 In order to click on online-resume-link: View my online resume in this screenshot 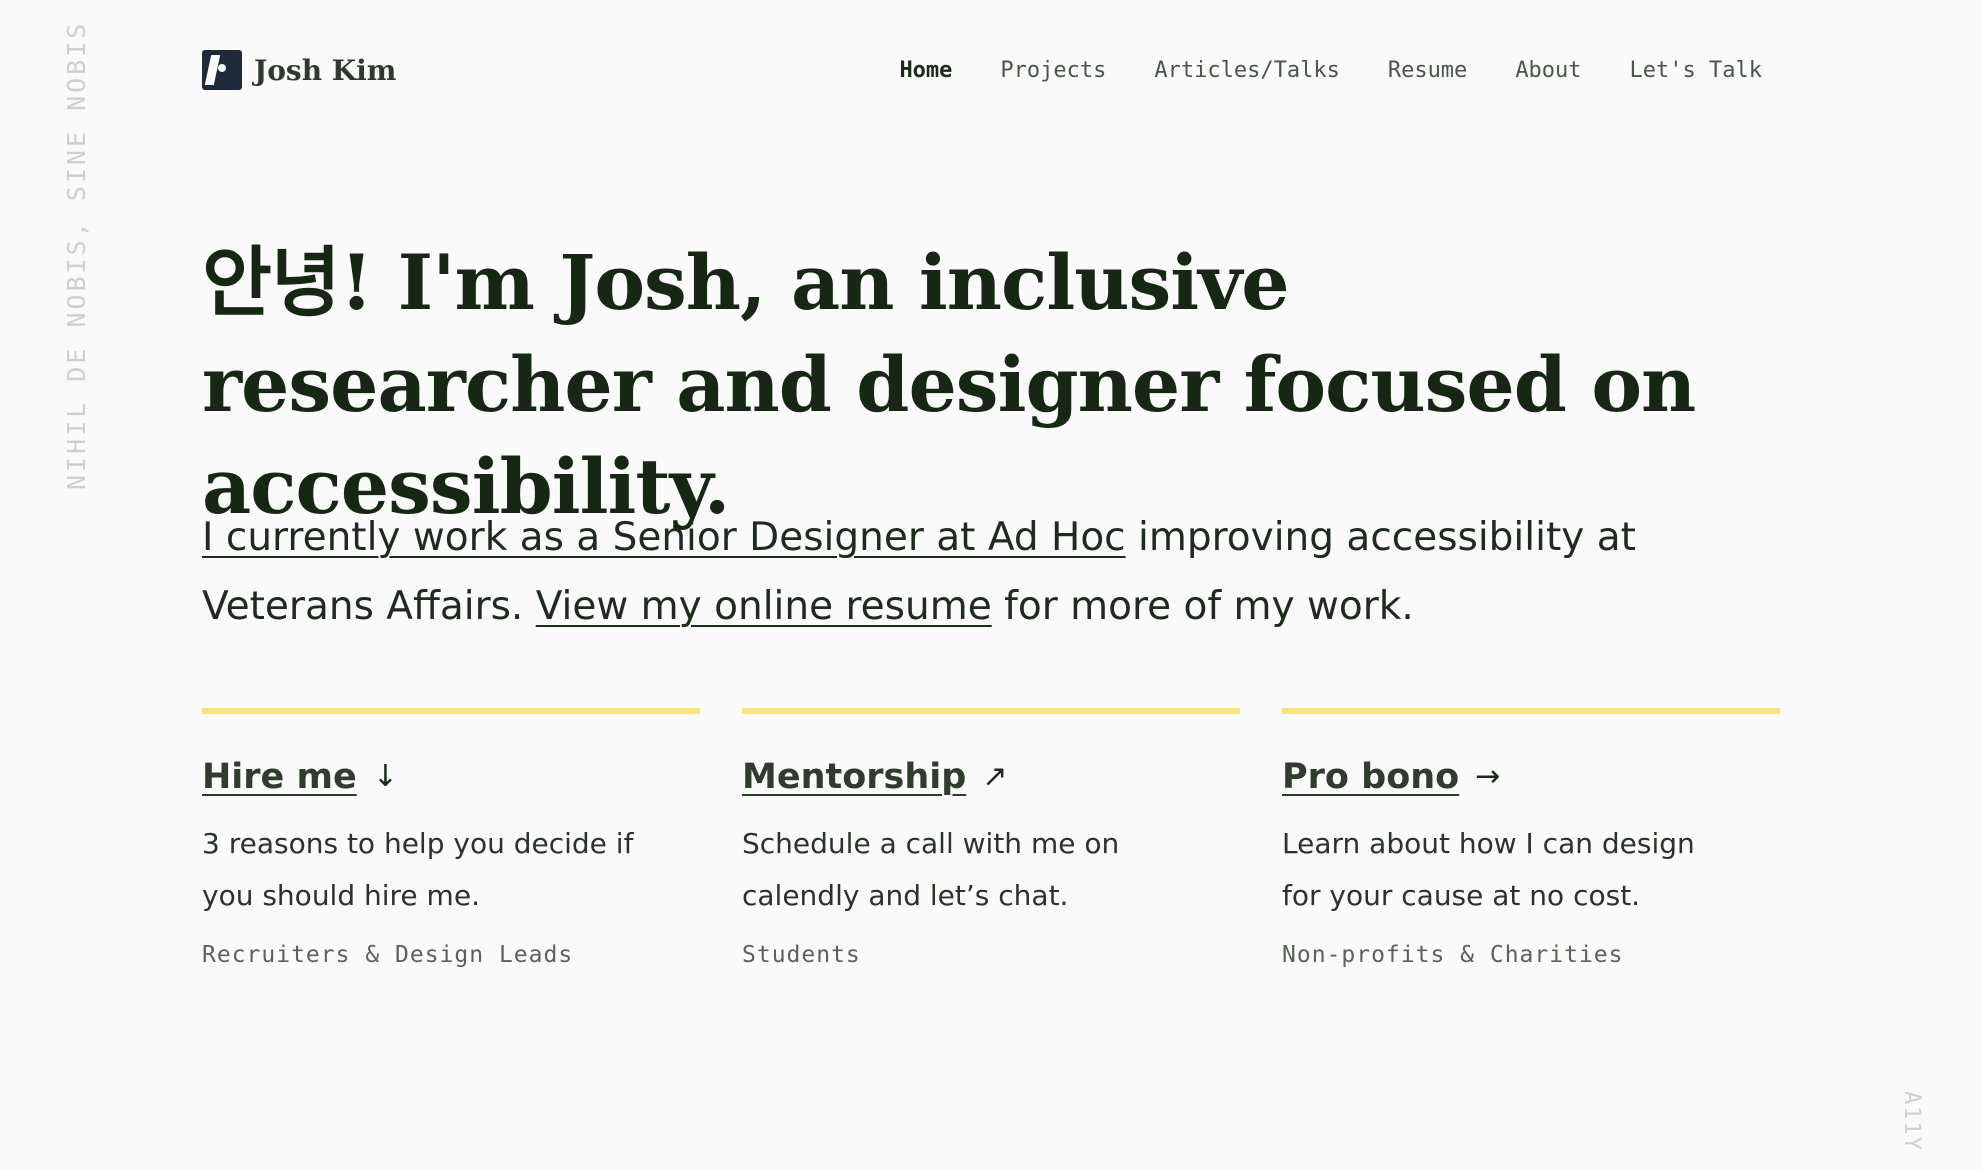, I will do `click(764, 606)`.